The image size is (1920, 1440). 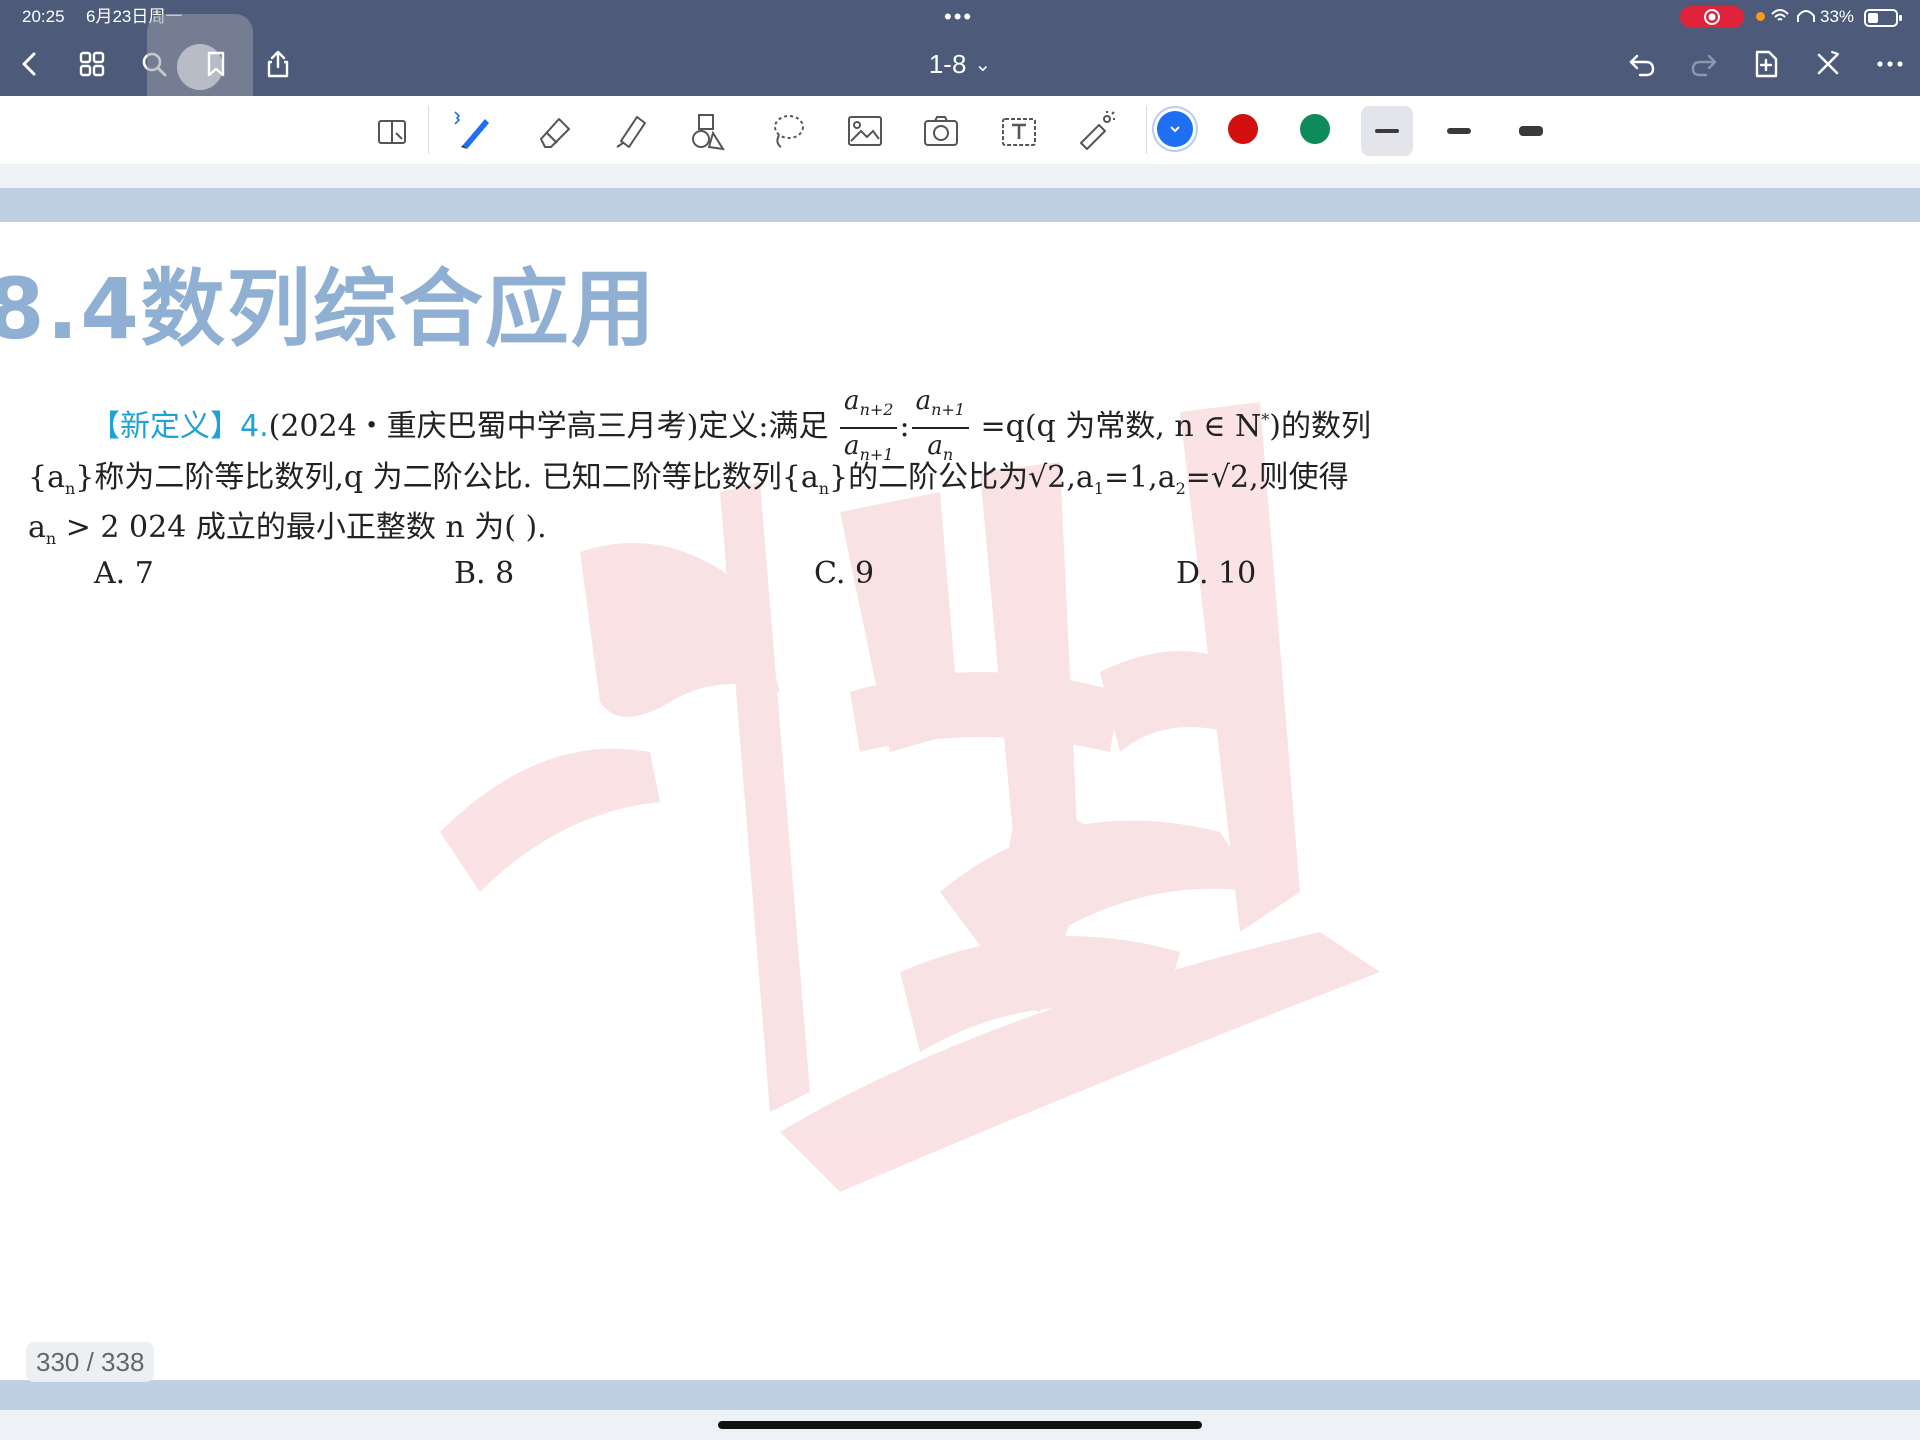 I want to click on image-icon, so click(x=865, y=131).